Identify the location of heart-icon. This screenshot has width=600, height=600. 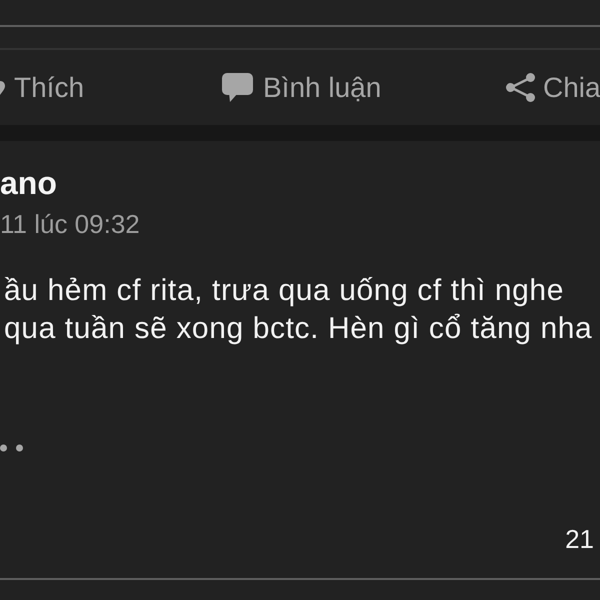
(2, 87).